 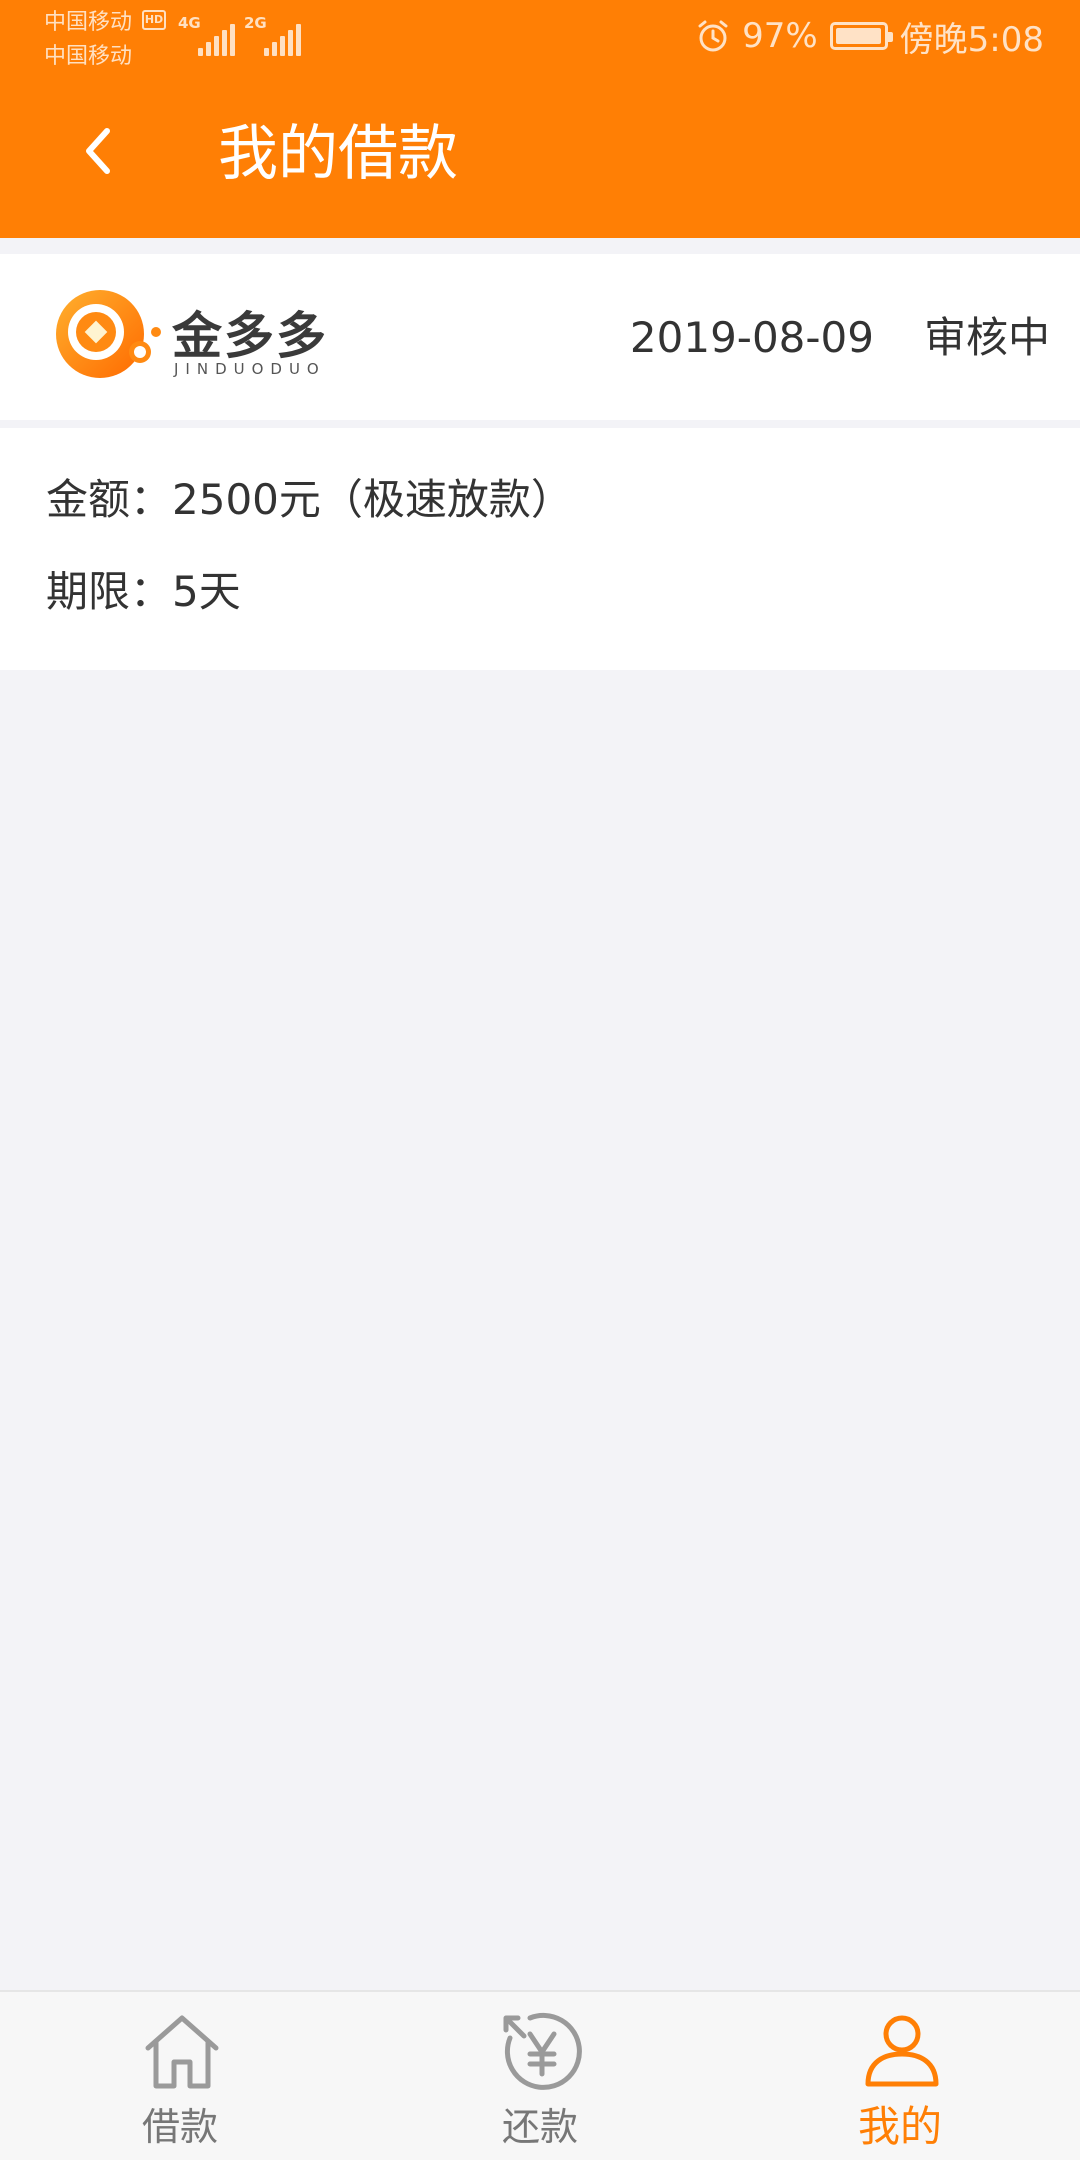 What do you see at coordinates (780, 36) in the screenshot?
I see `battery-percent: 97%` at bounding box center [780, 36].